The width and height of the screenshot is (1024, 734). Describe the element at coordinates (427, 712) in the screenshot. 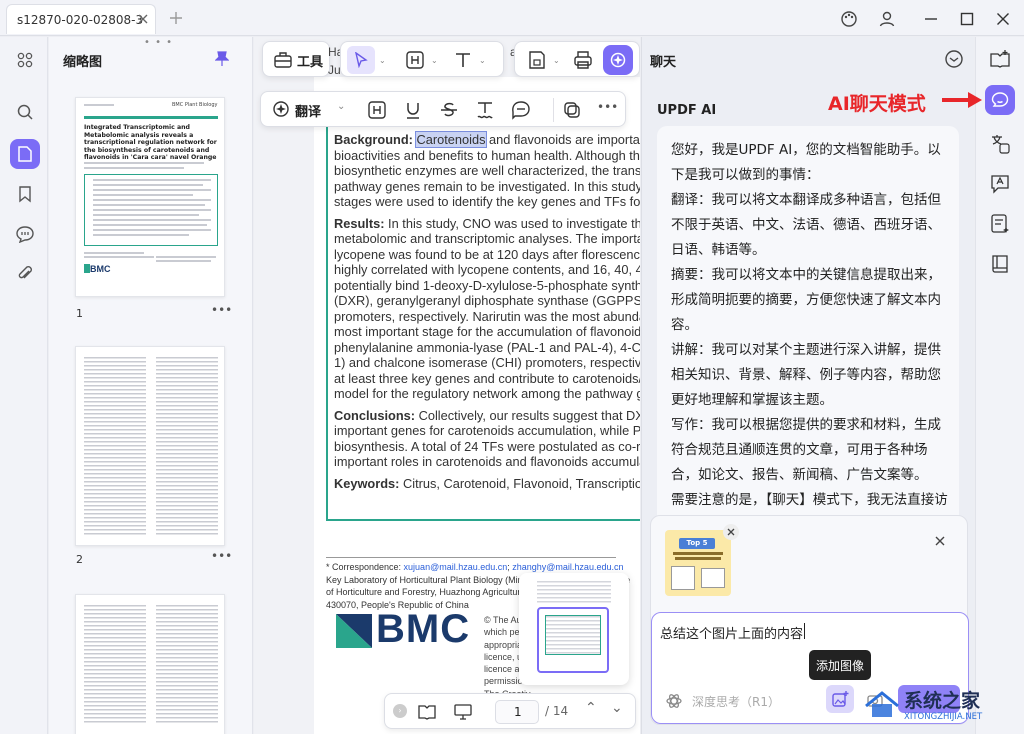

I see `reading-mode-button` at that location.